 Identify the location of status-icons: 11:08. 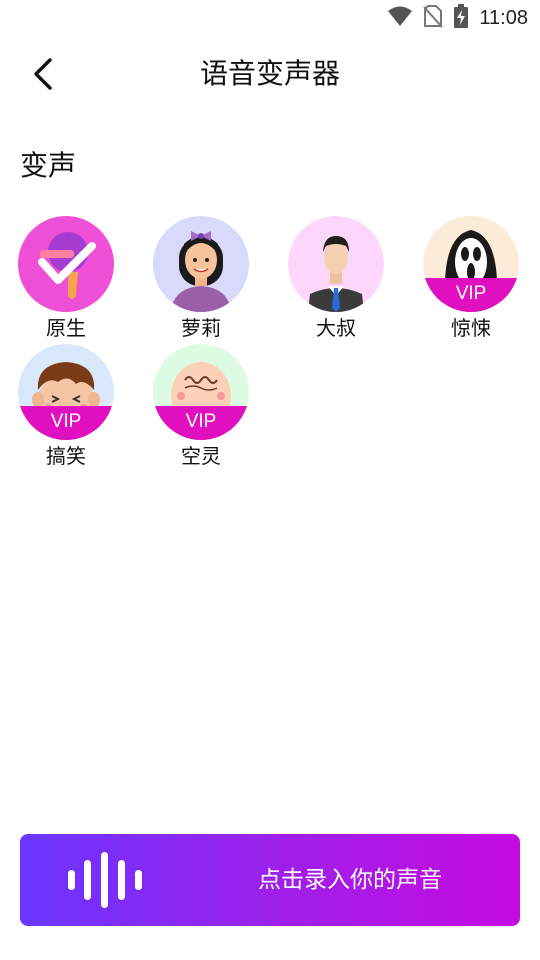
(457, 18).